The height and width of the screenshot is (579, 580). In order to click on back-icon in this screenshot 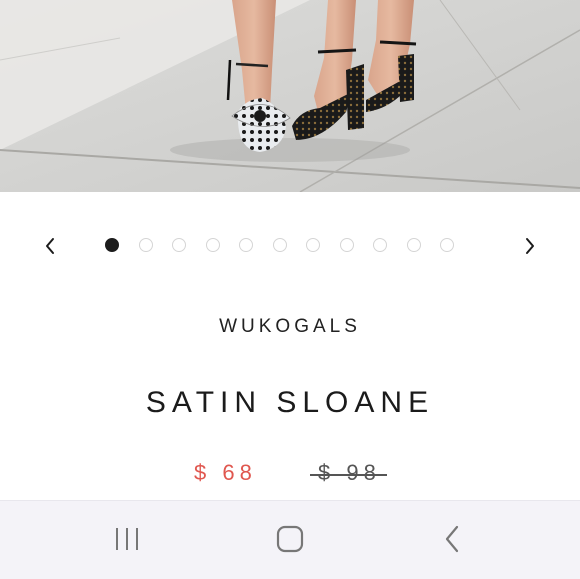, I will do `click(452, 539)`.